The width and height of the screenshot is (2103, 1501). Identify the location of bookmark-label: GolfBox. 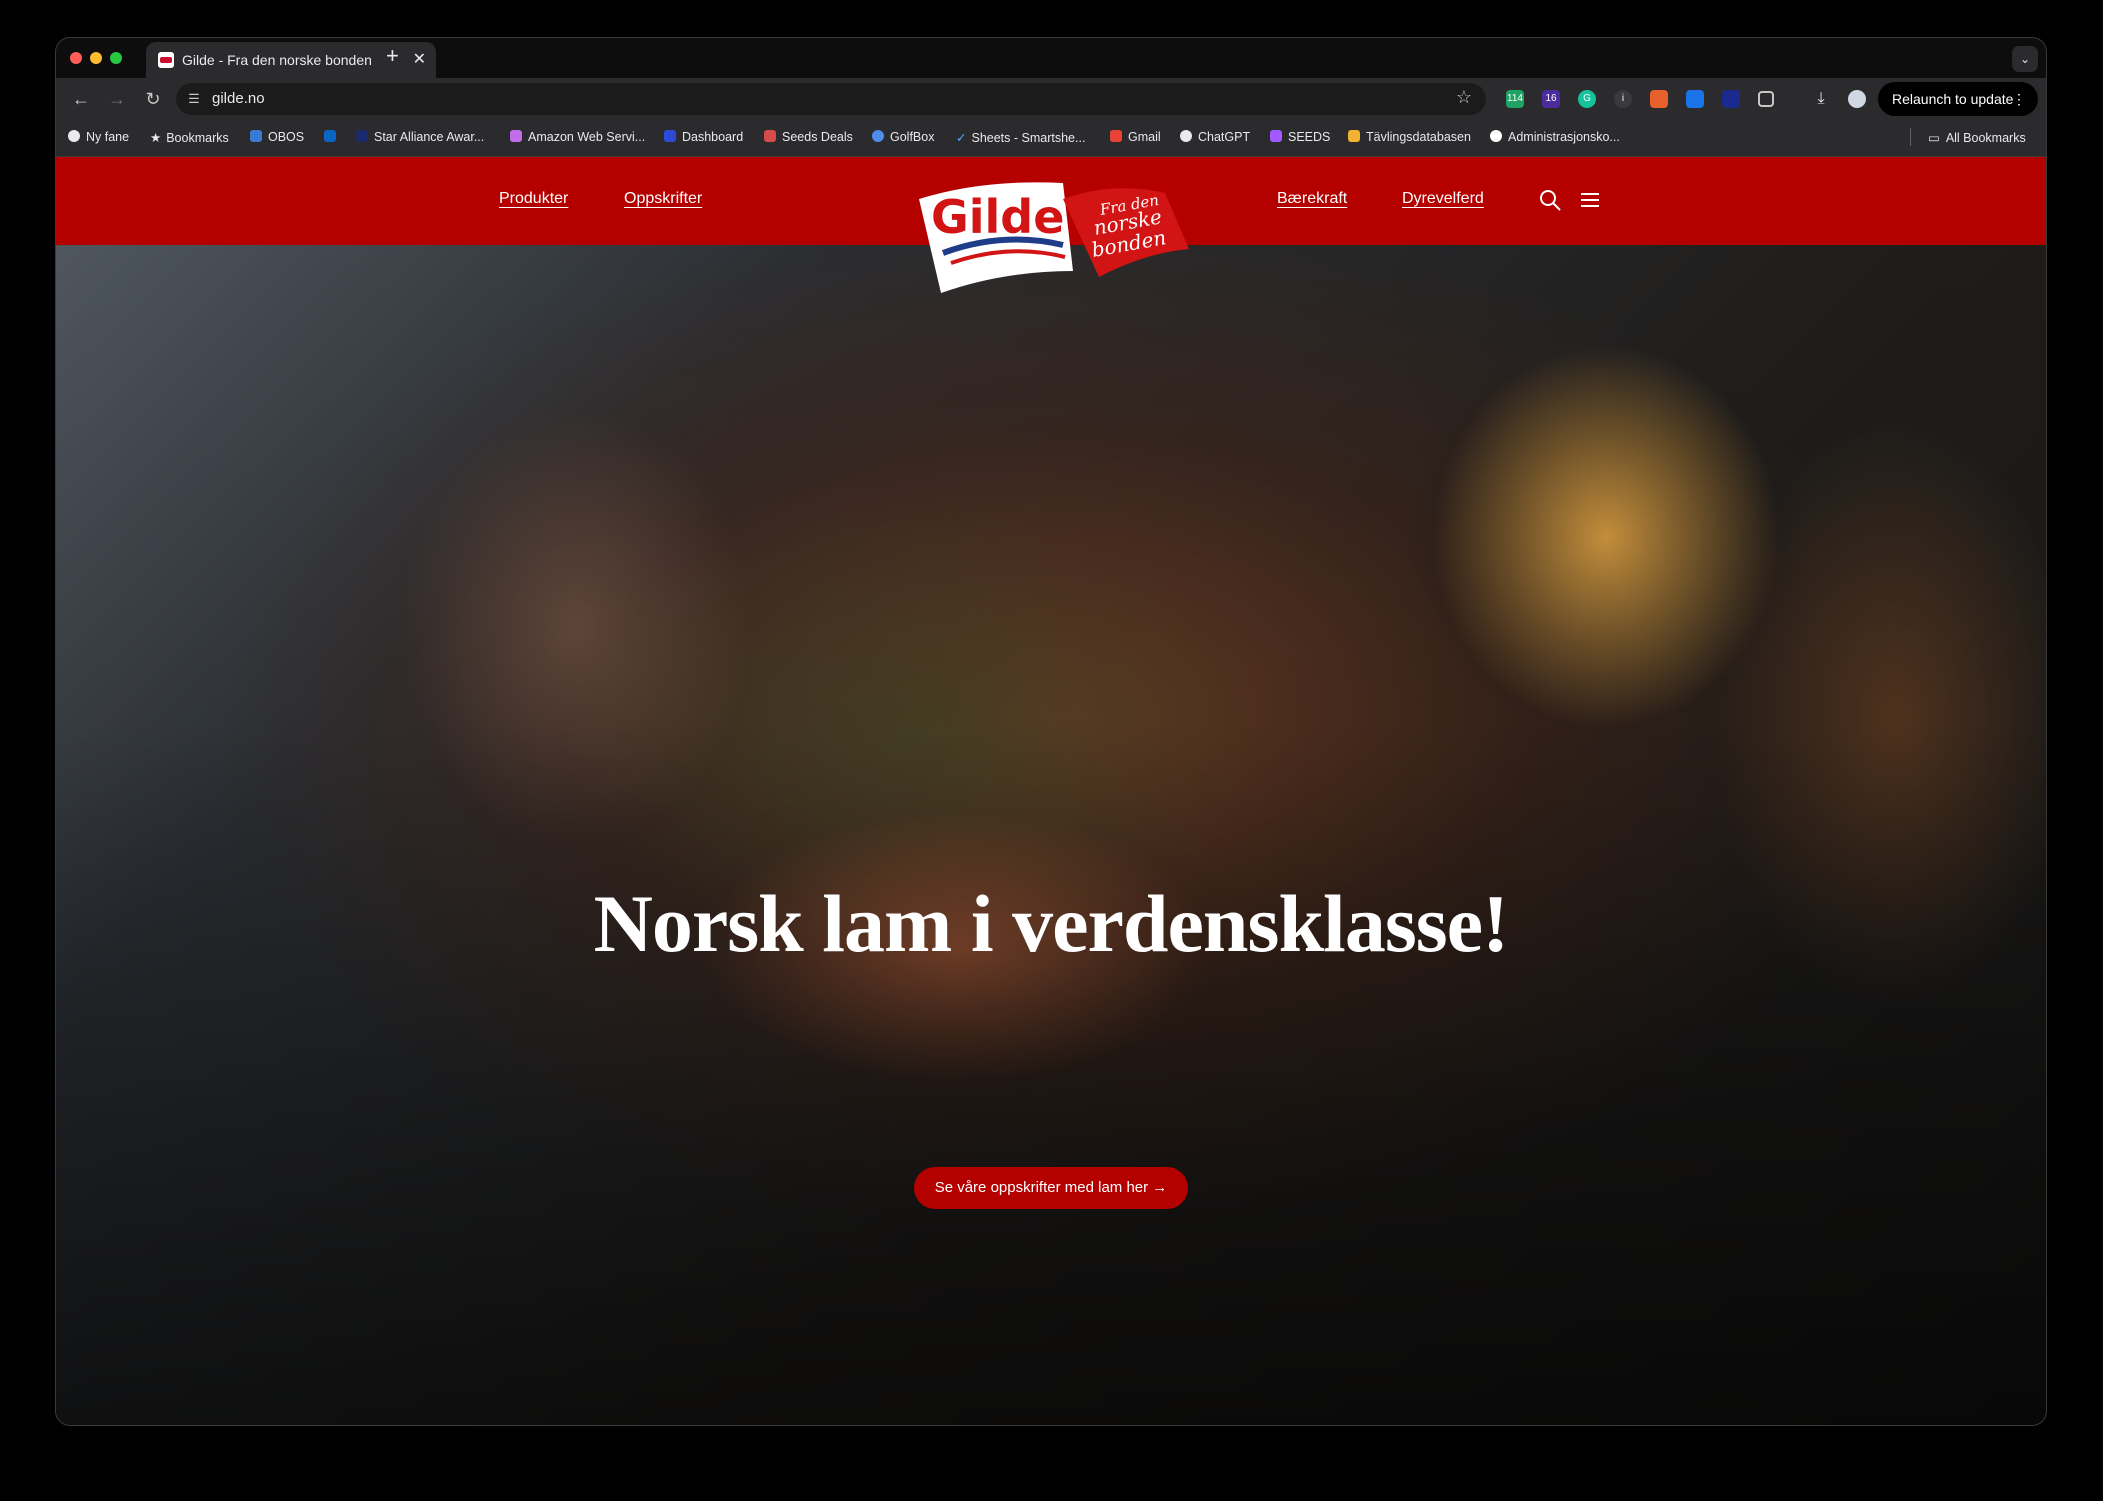
(912, 137).